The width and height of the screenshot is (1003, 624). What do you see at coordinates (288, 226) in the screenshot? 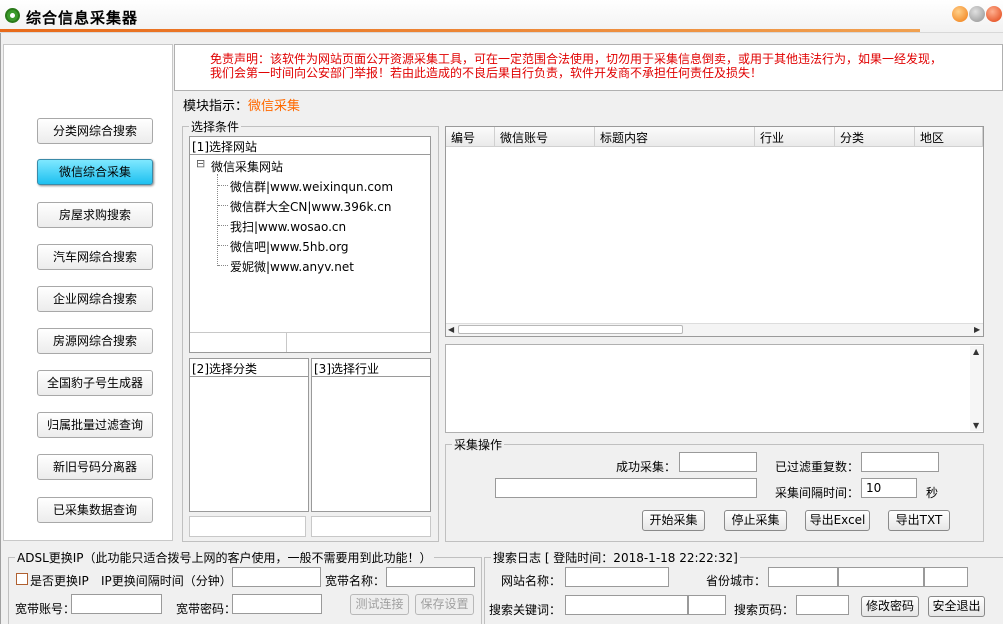
I see `tree-item-wosao: 我扫|www.wosao.cn` at bounding box center [288, 226].